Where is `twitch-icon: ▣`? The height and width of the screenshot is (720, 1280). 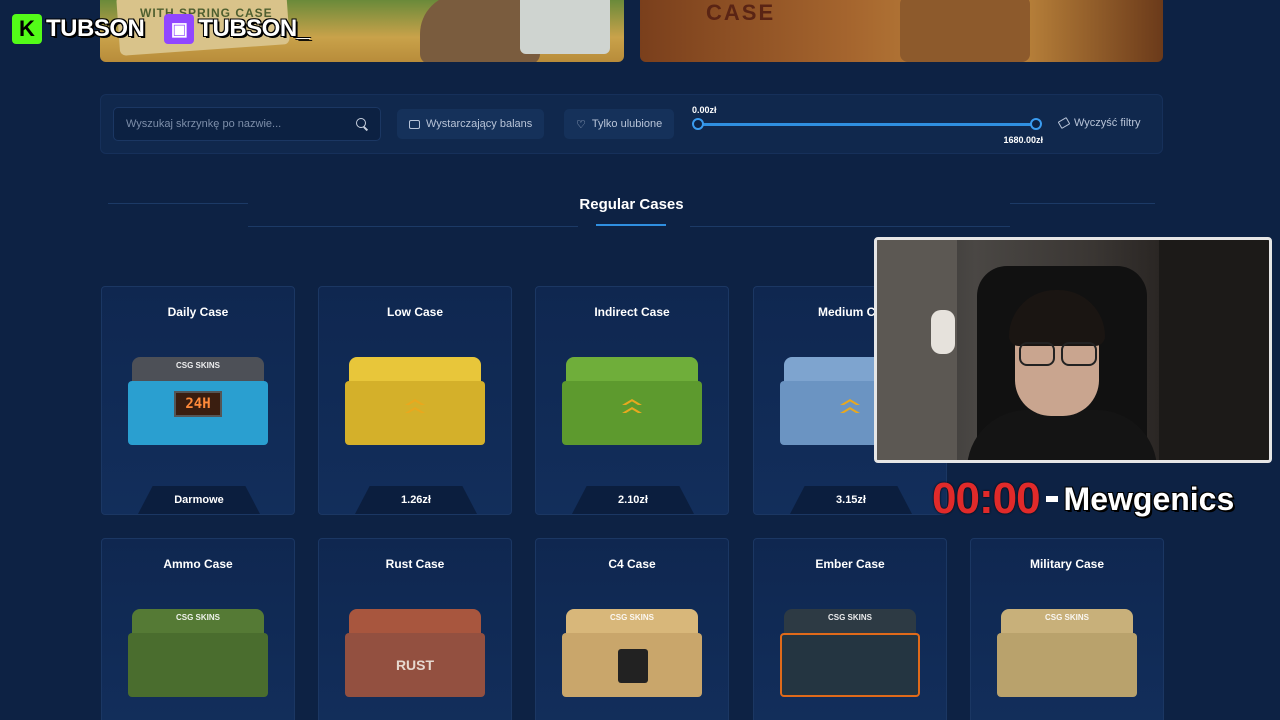 twitch-icon: ▣ is located at coordinates (179, 29).